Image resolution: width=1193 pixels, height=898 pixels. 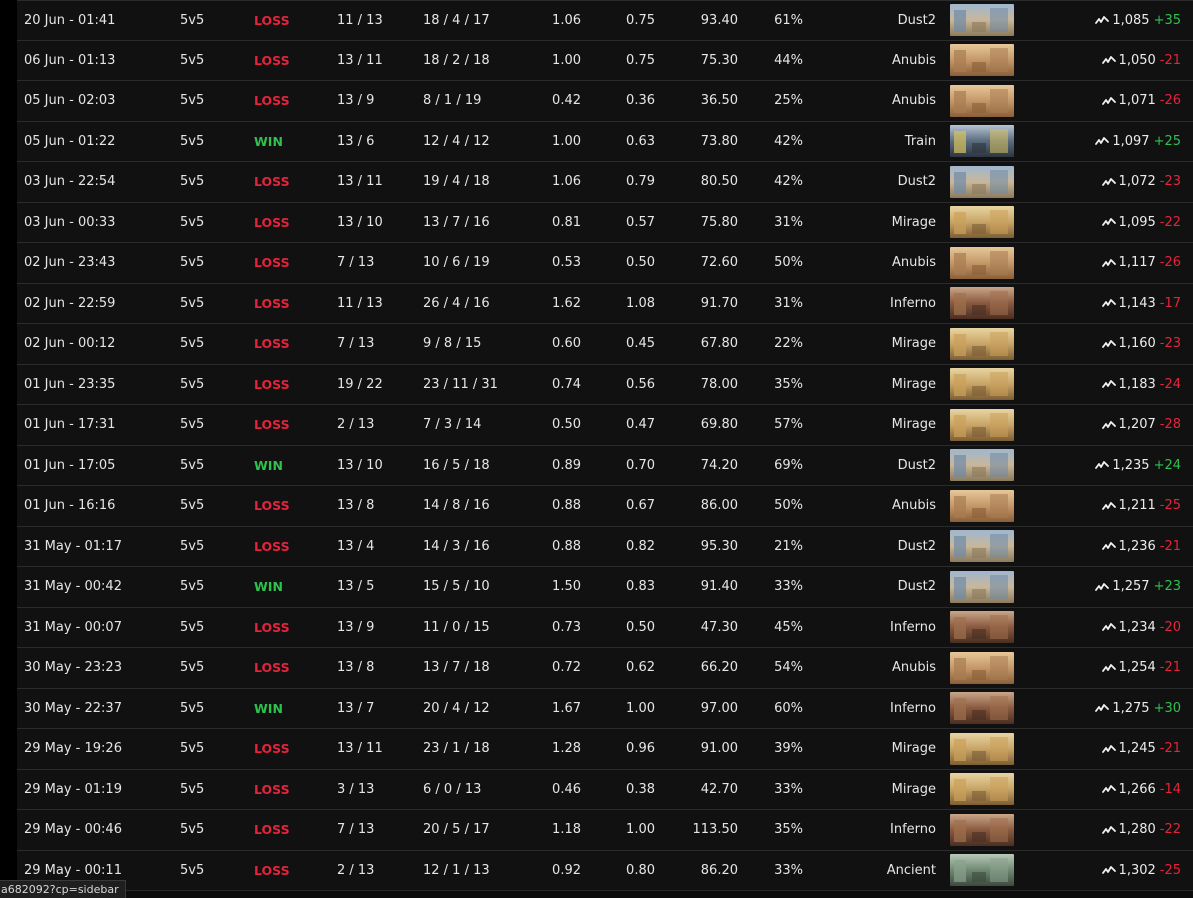 I want to click on match-elo: 1,095 -22, so click(x=1141, y=223).